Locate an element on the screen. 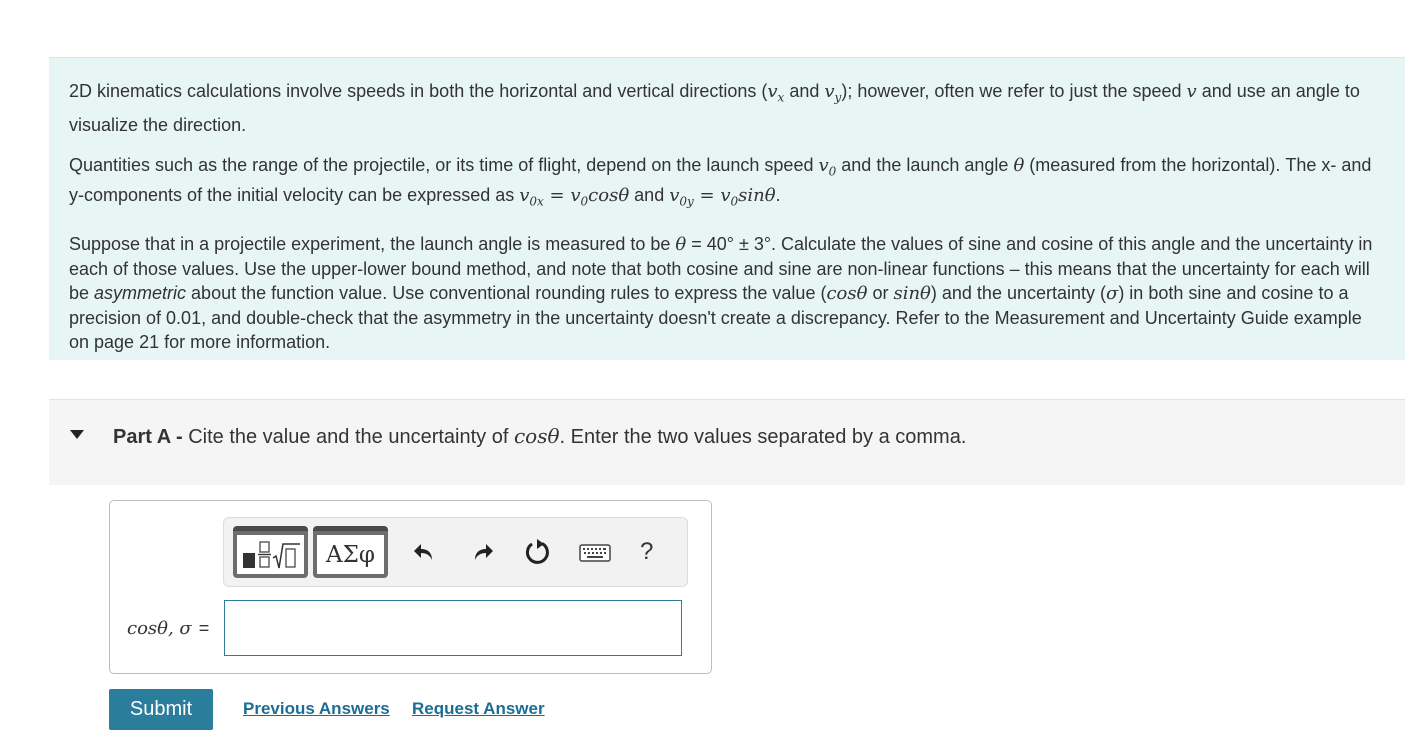  math-vy: vy is located at coordinates (833, 93).